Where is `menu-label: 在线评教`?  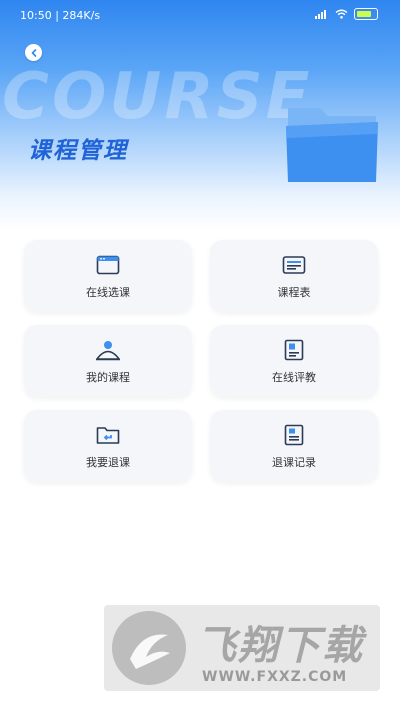
menu-label: 在线评教 is located at coordinates (294, 377).